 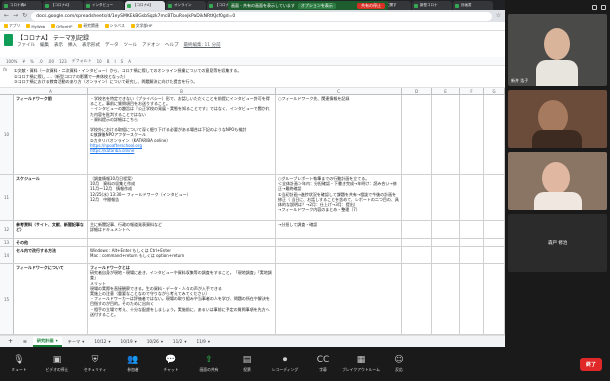 I want to click on browser-tab: 計画書, so click(x=473, y=5).